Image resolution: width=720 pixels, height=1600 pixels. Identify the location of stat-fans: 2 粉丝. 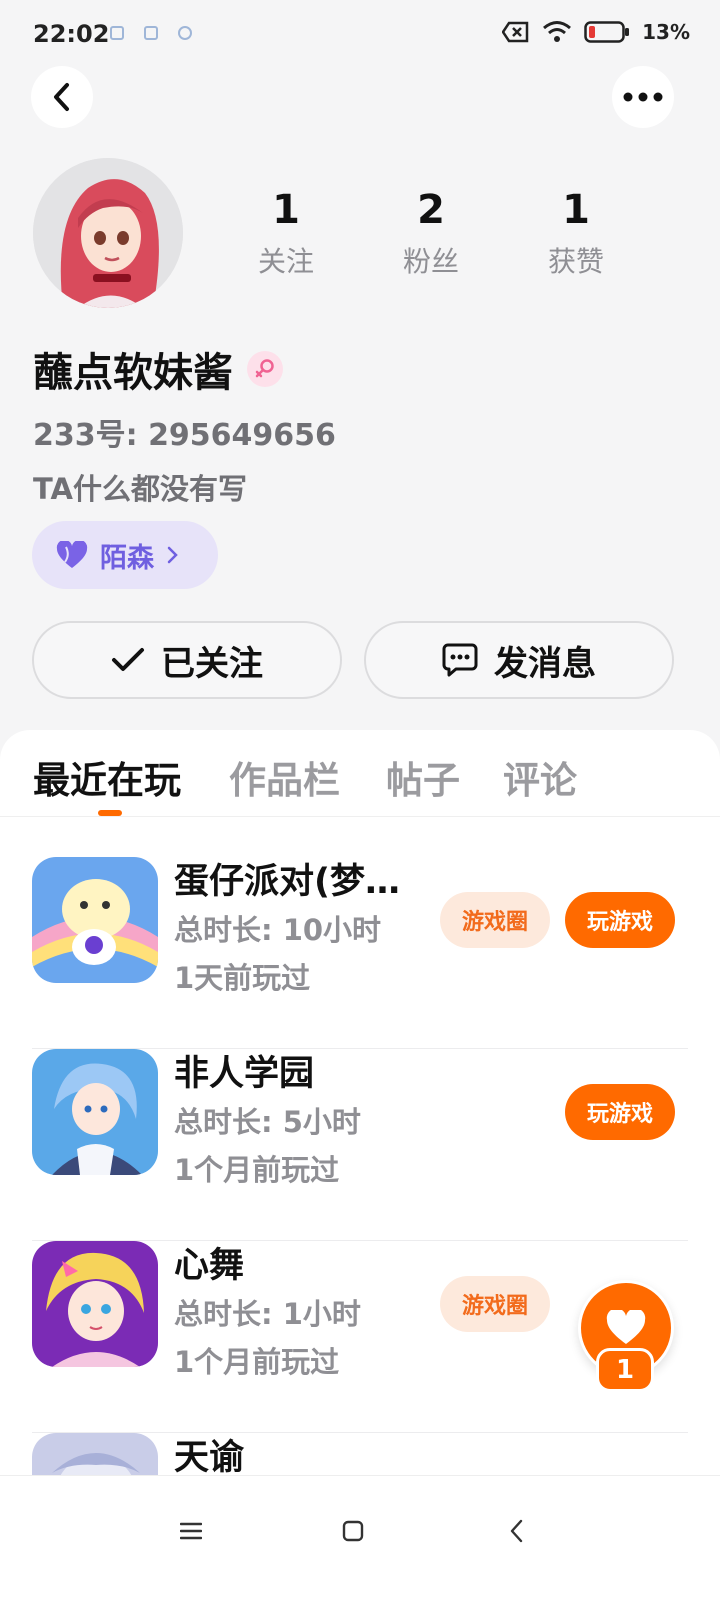
(431, 233).